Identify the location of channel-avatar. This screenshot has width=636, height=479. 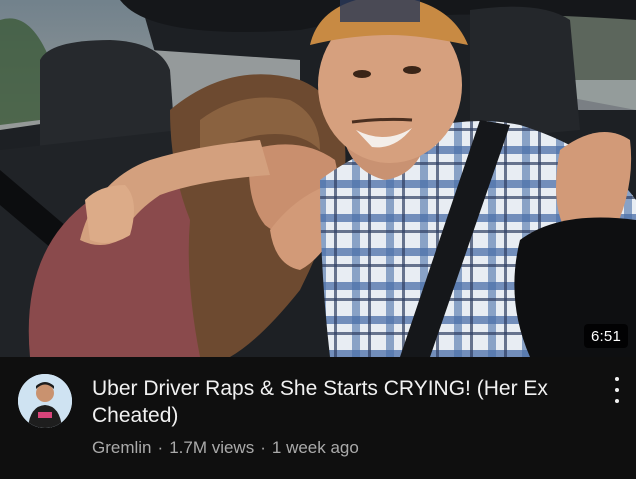
(45, 401).